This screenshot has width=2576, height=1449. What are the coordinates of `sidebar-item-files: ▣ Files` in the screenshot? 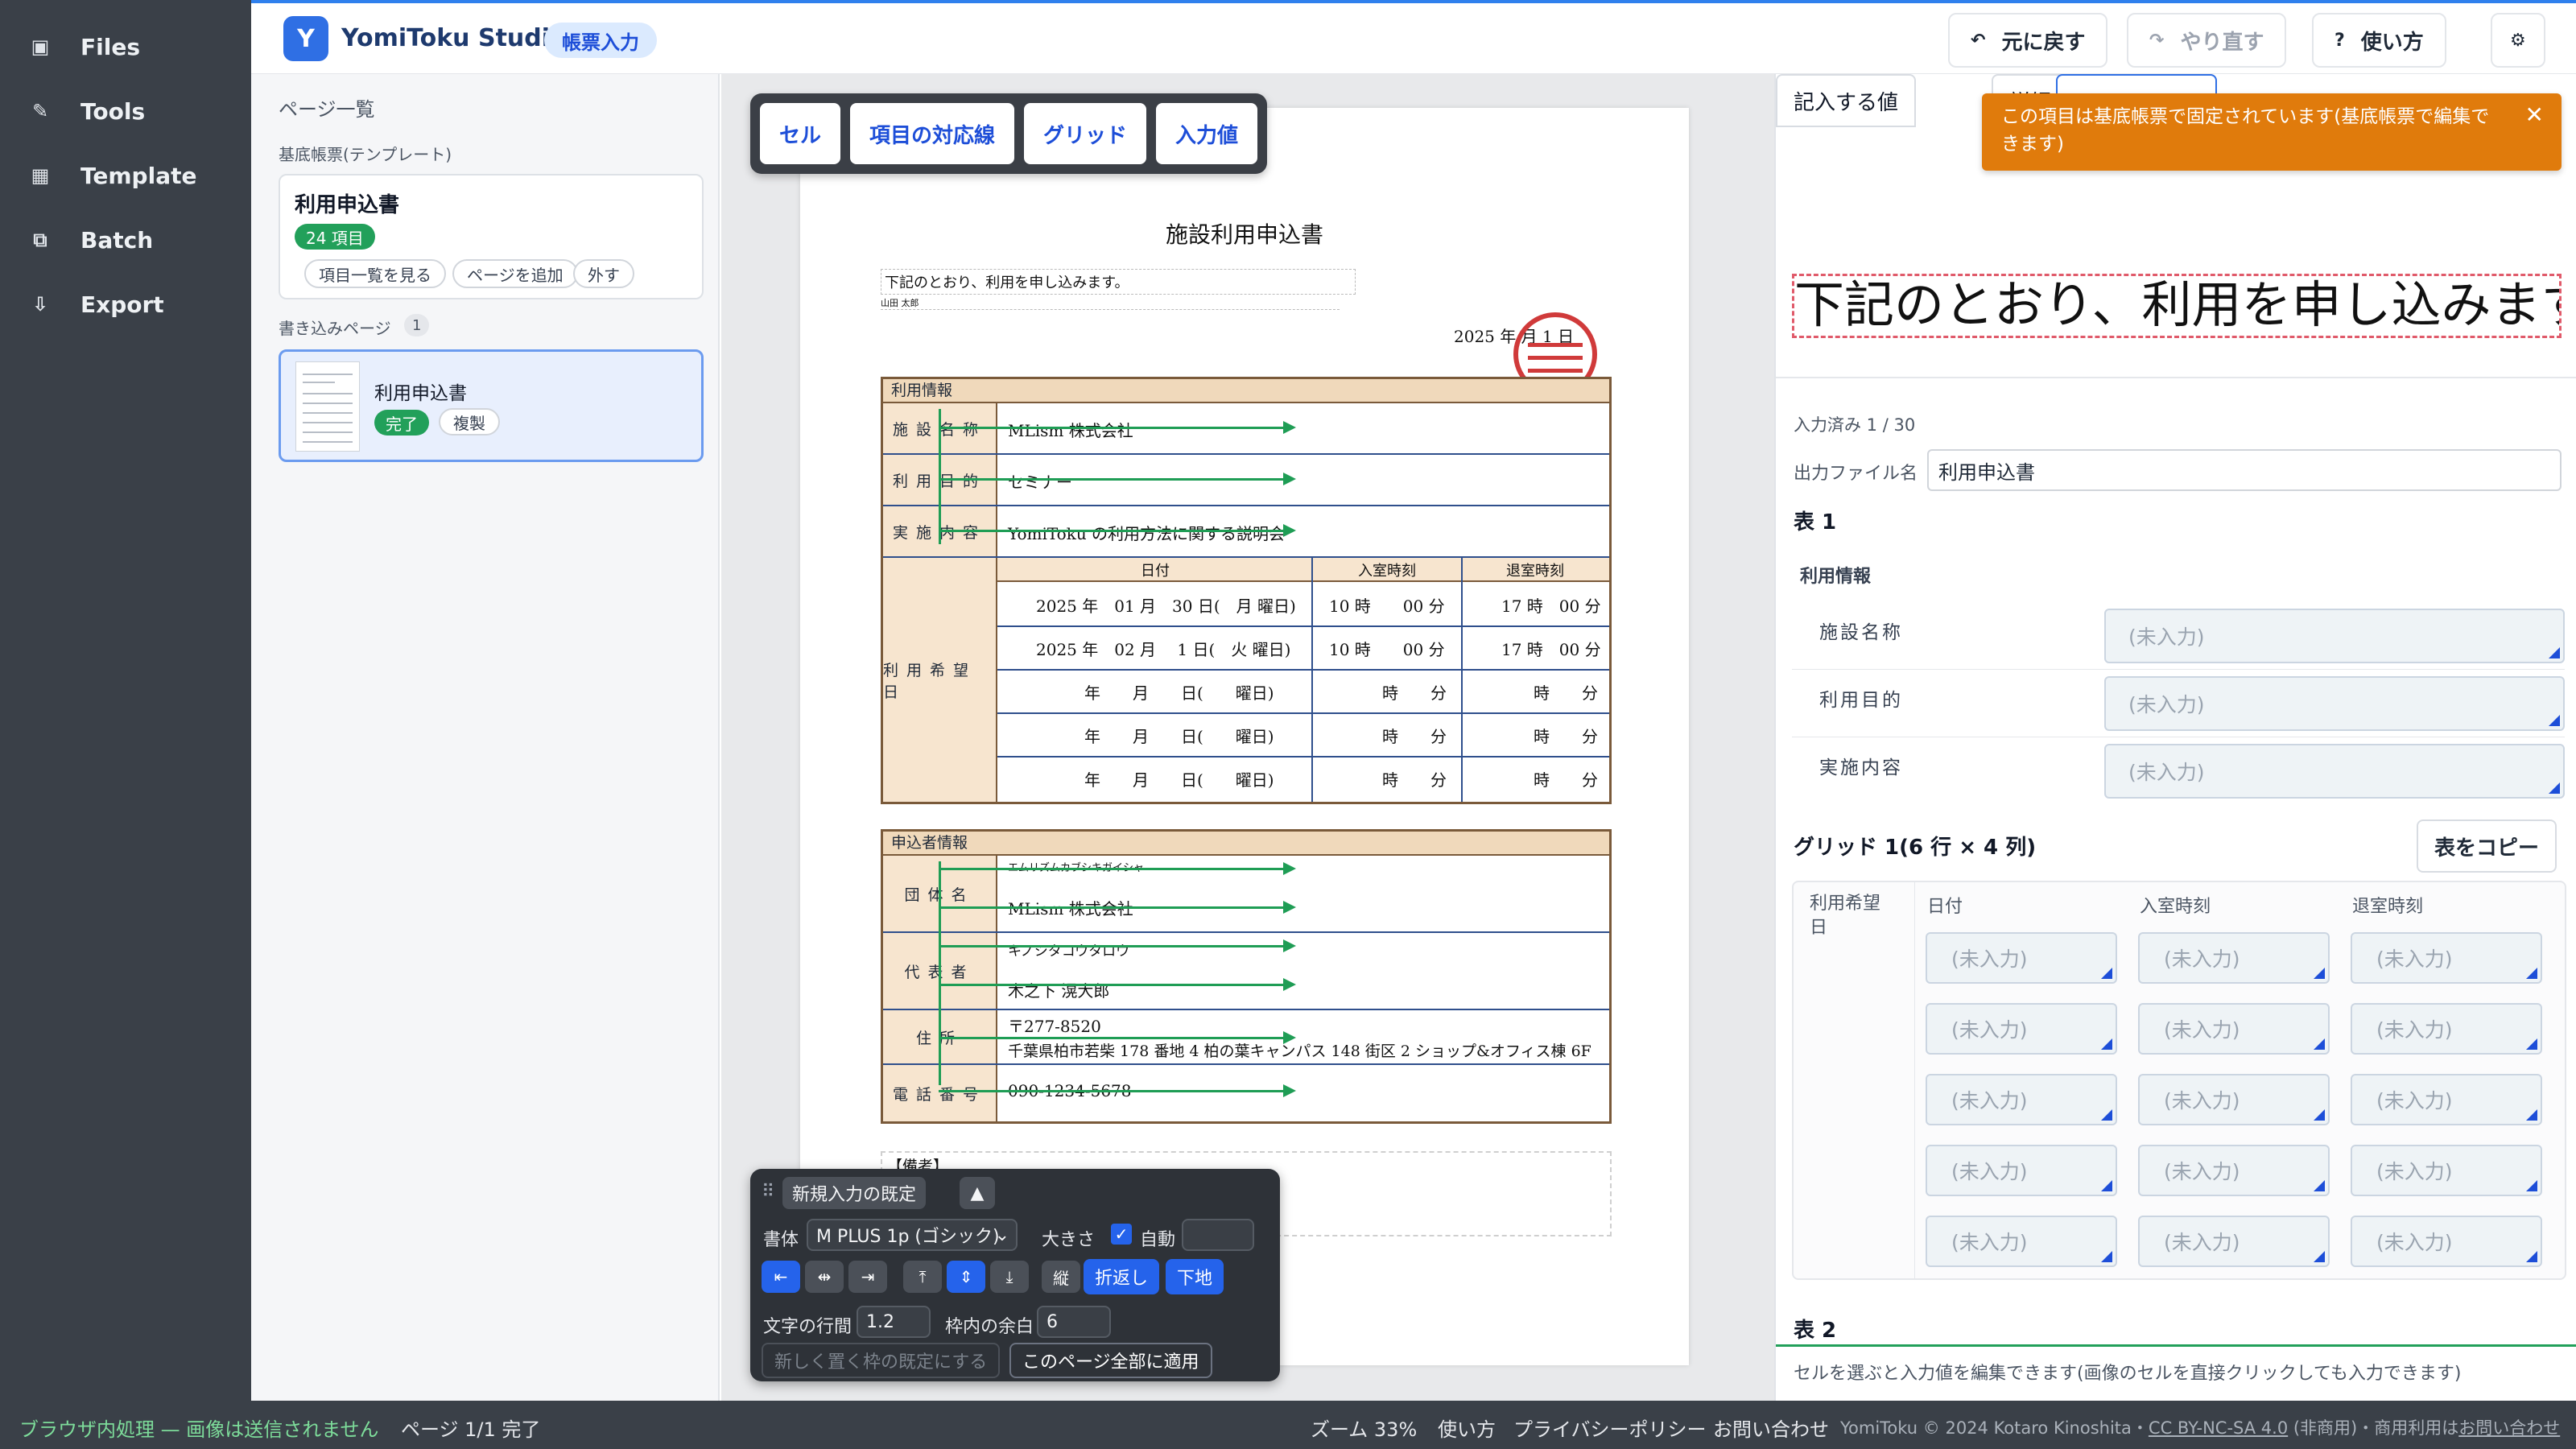 It's located at (84, 47).